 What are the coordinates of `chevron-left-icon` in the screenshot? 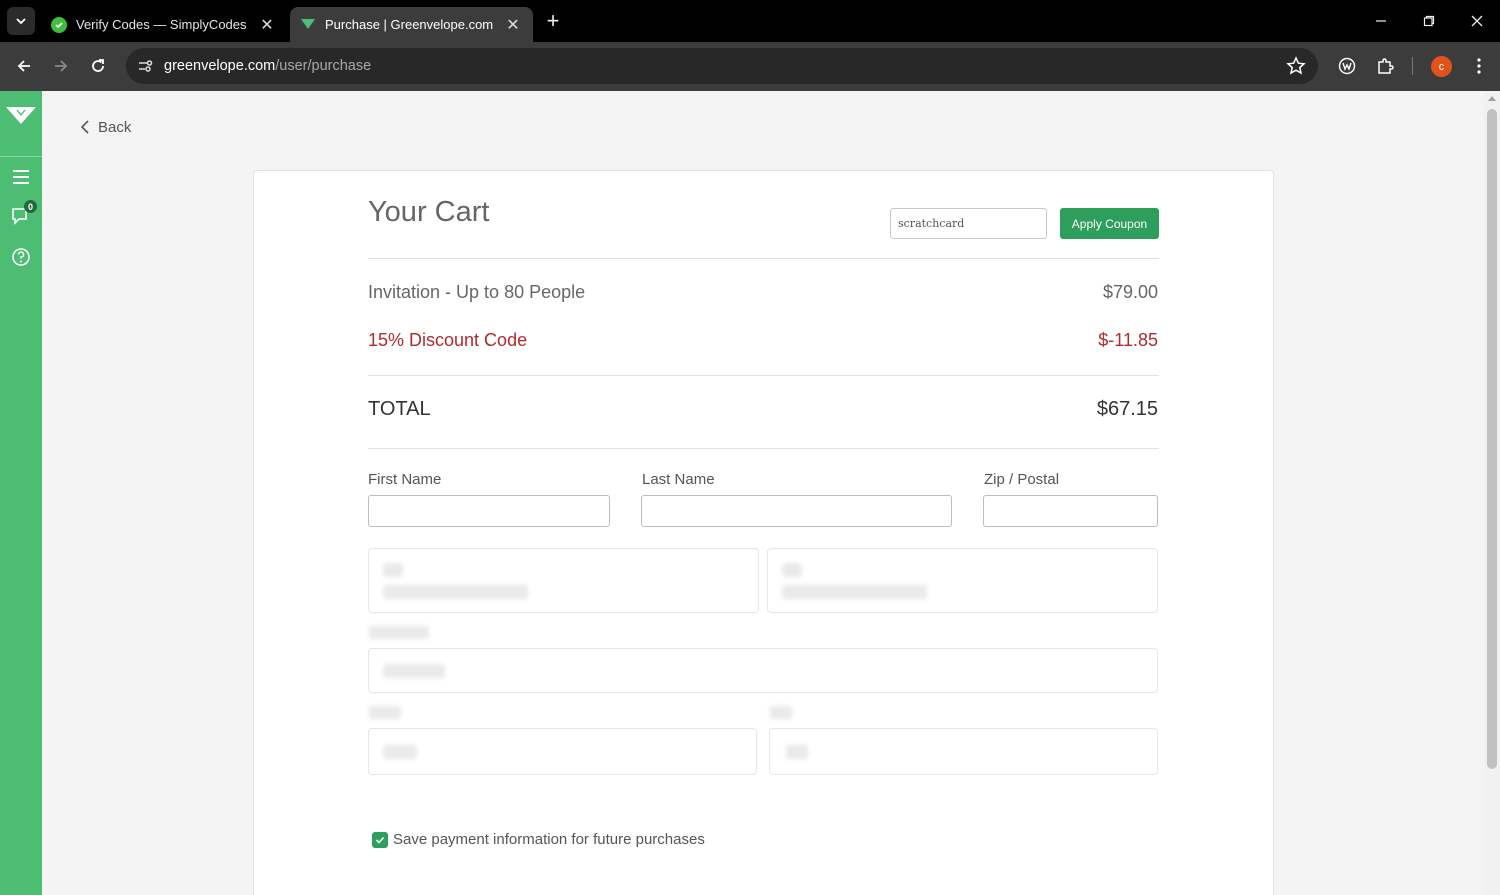 It's located at (84, 127).